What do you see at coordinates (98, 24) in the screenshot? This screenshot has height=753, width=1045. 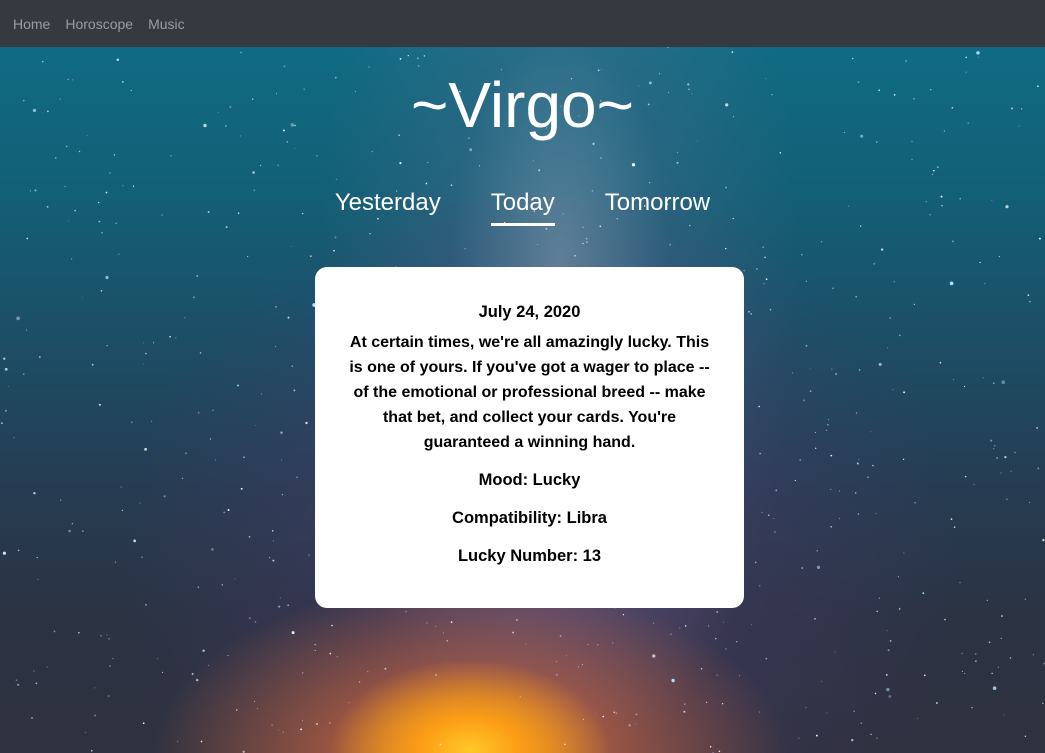 I see `nav-link-horoscope: Horoscope` at bounding box center [98, 24].